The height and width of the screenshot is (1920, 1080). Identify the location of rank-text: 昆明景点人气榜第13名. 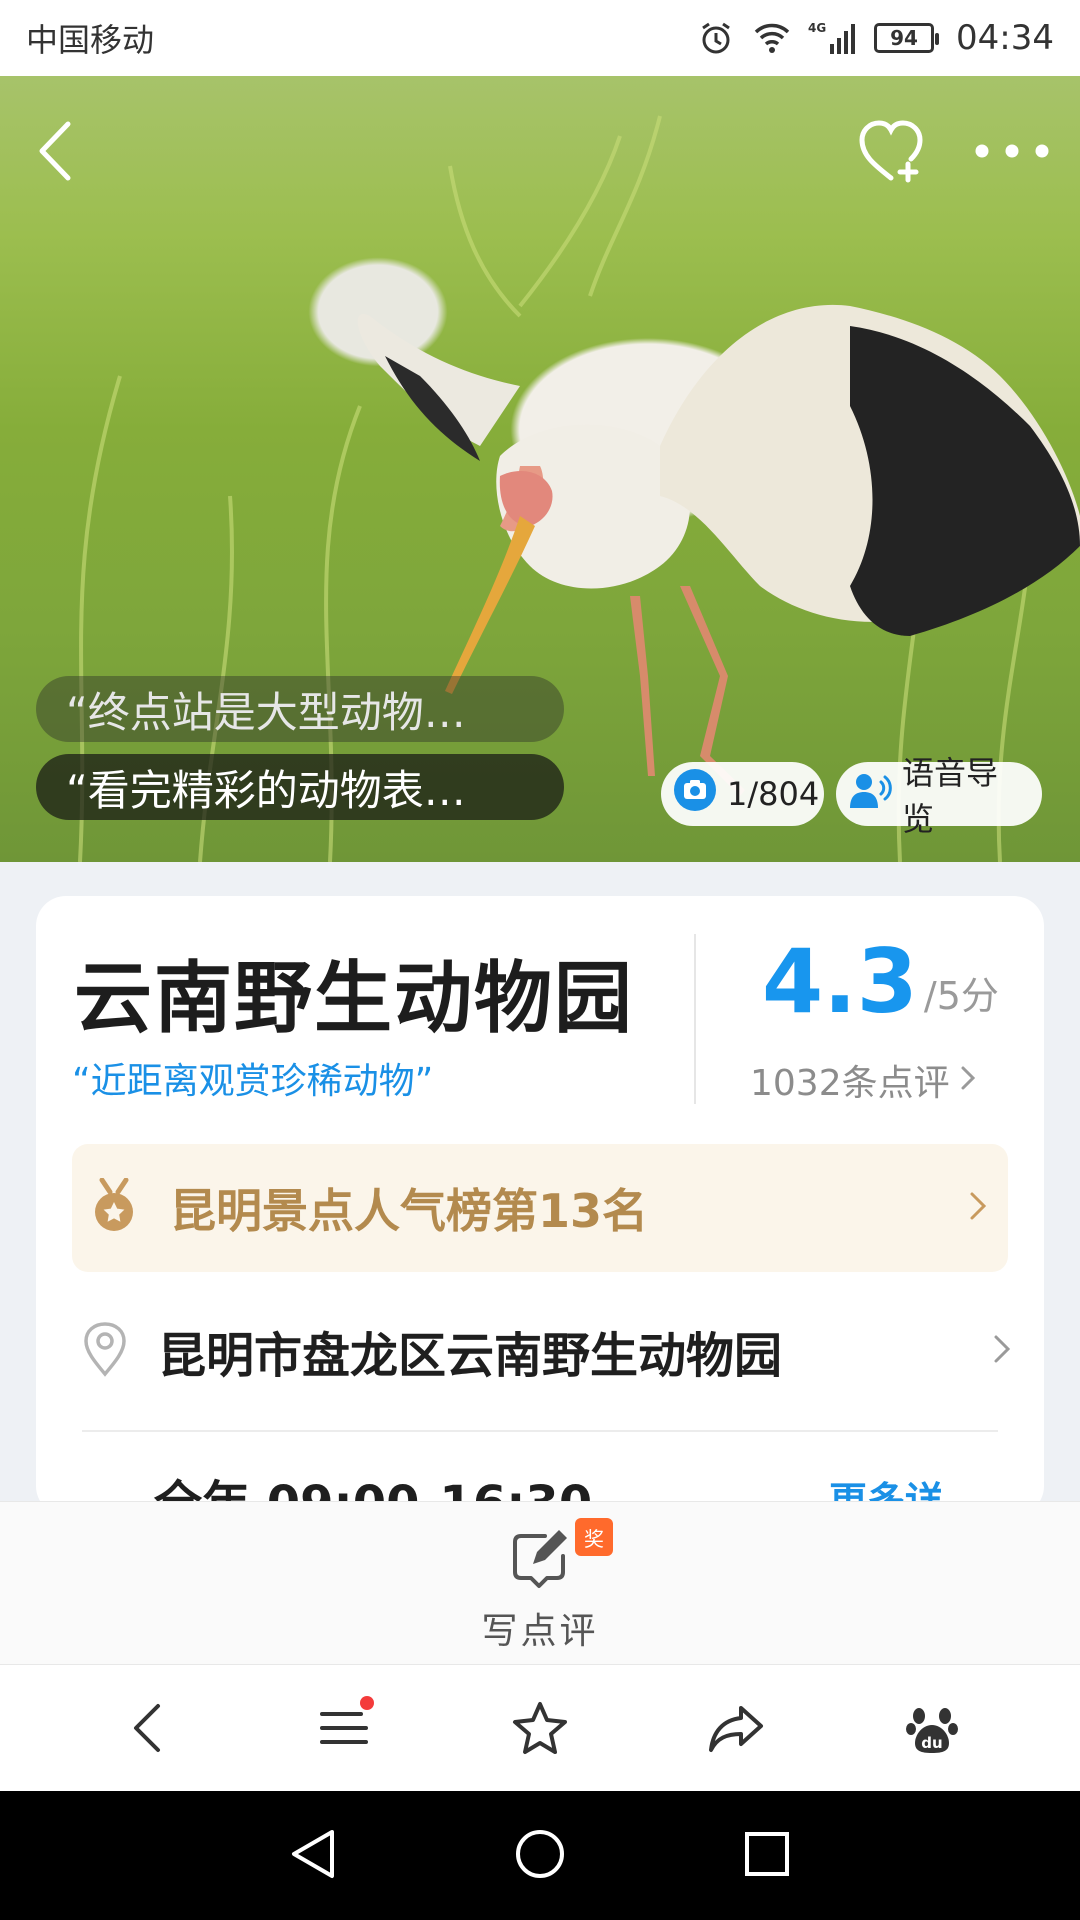
(409, 1211).